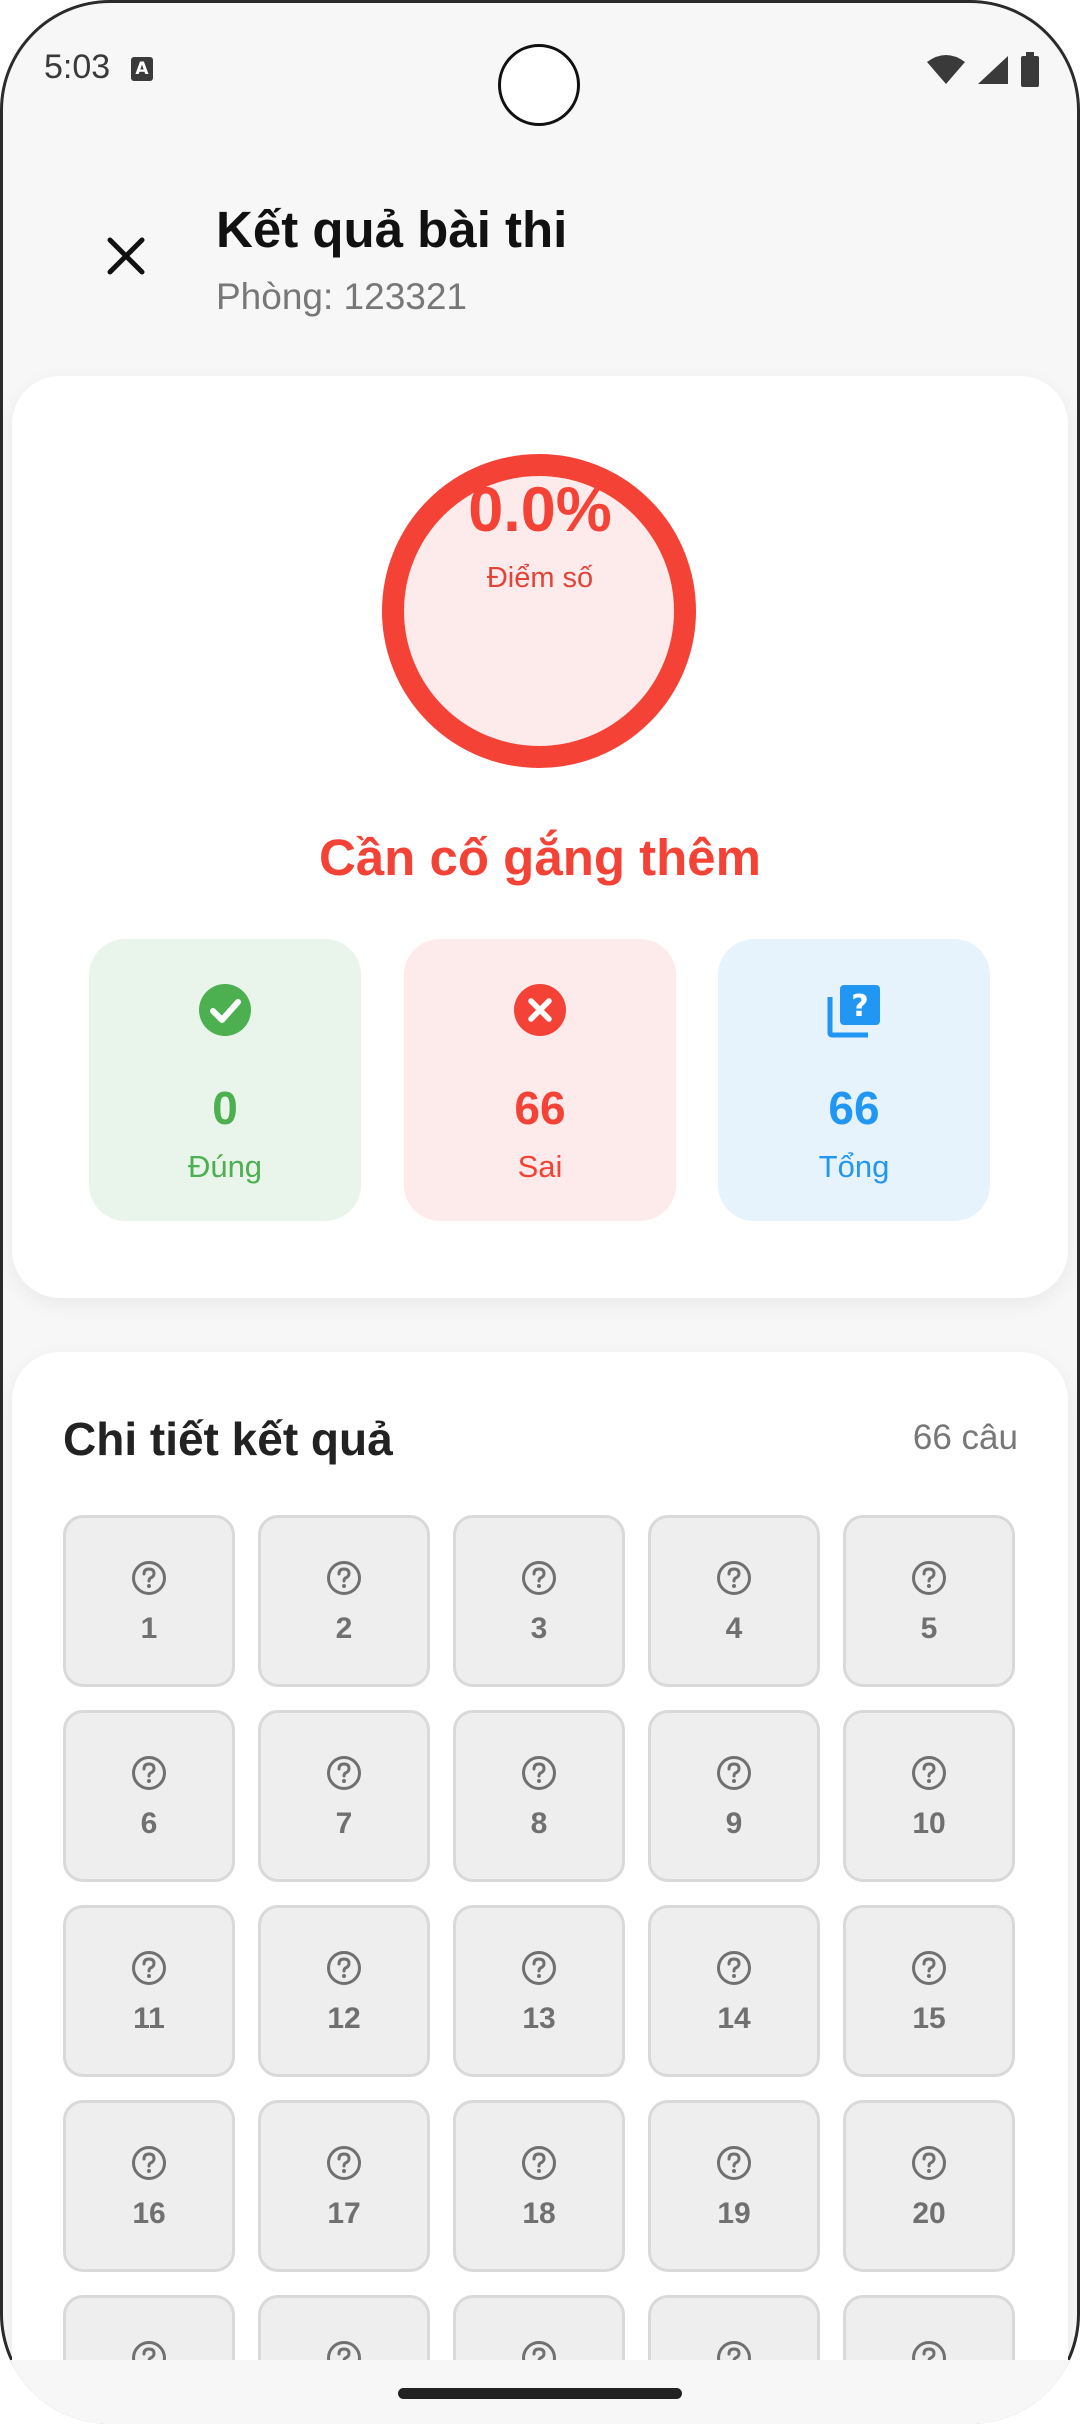 This screenshot has height=2424, width=1080. I want to click on question-cell: 17, so click(344, 2186).